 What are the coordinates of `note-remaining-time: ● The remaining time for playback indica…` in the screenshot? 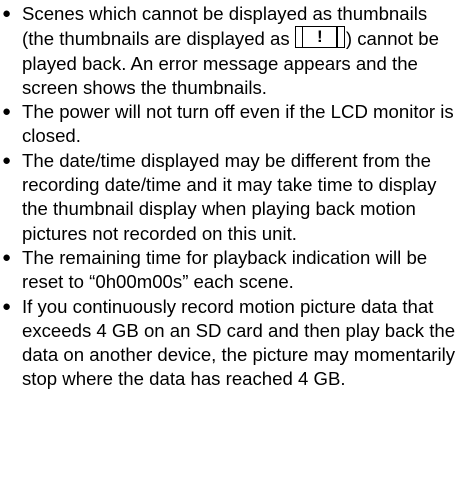 It's located at (232, 270).